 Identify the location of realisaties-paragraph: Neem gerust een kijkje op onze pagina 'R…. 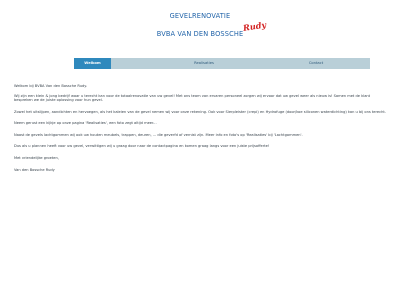
(85, 123).